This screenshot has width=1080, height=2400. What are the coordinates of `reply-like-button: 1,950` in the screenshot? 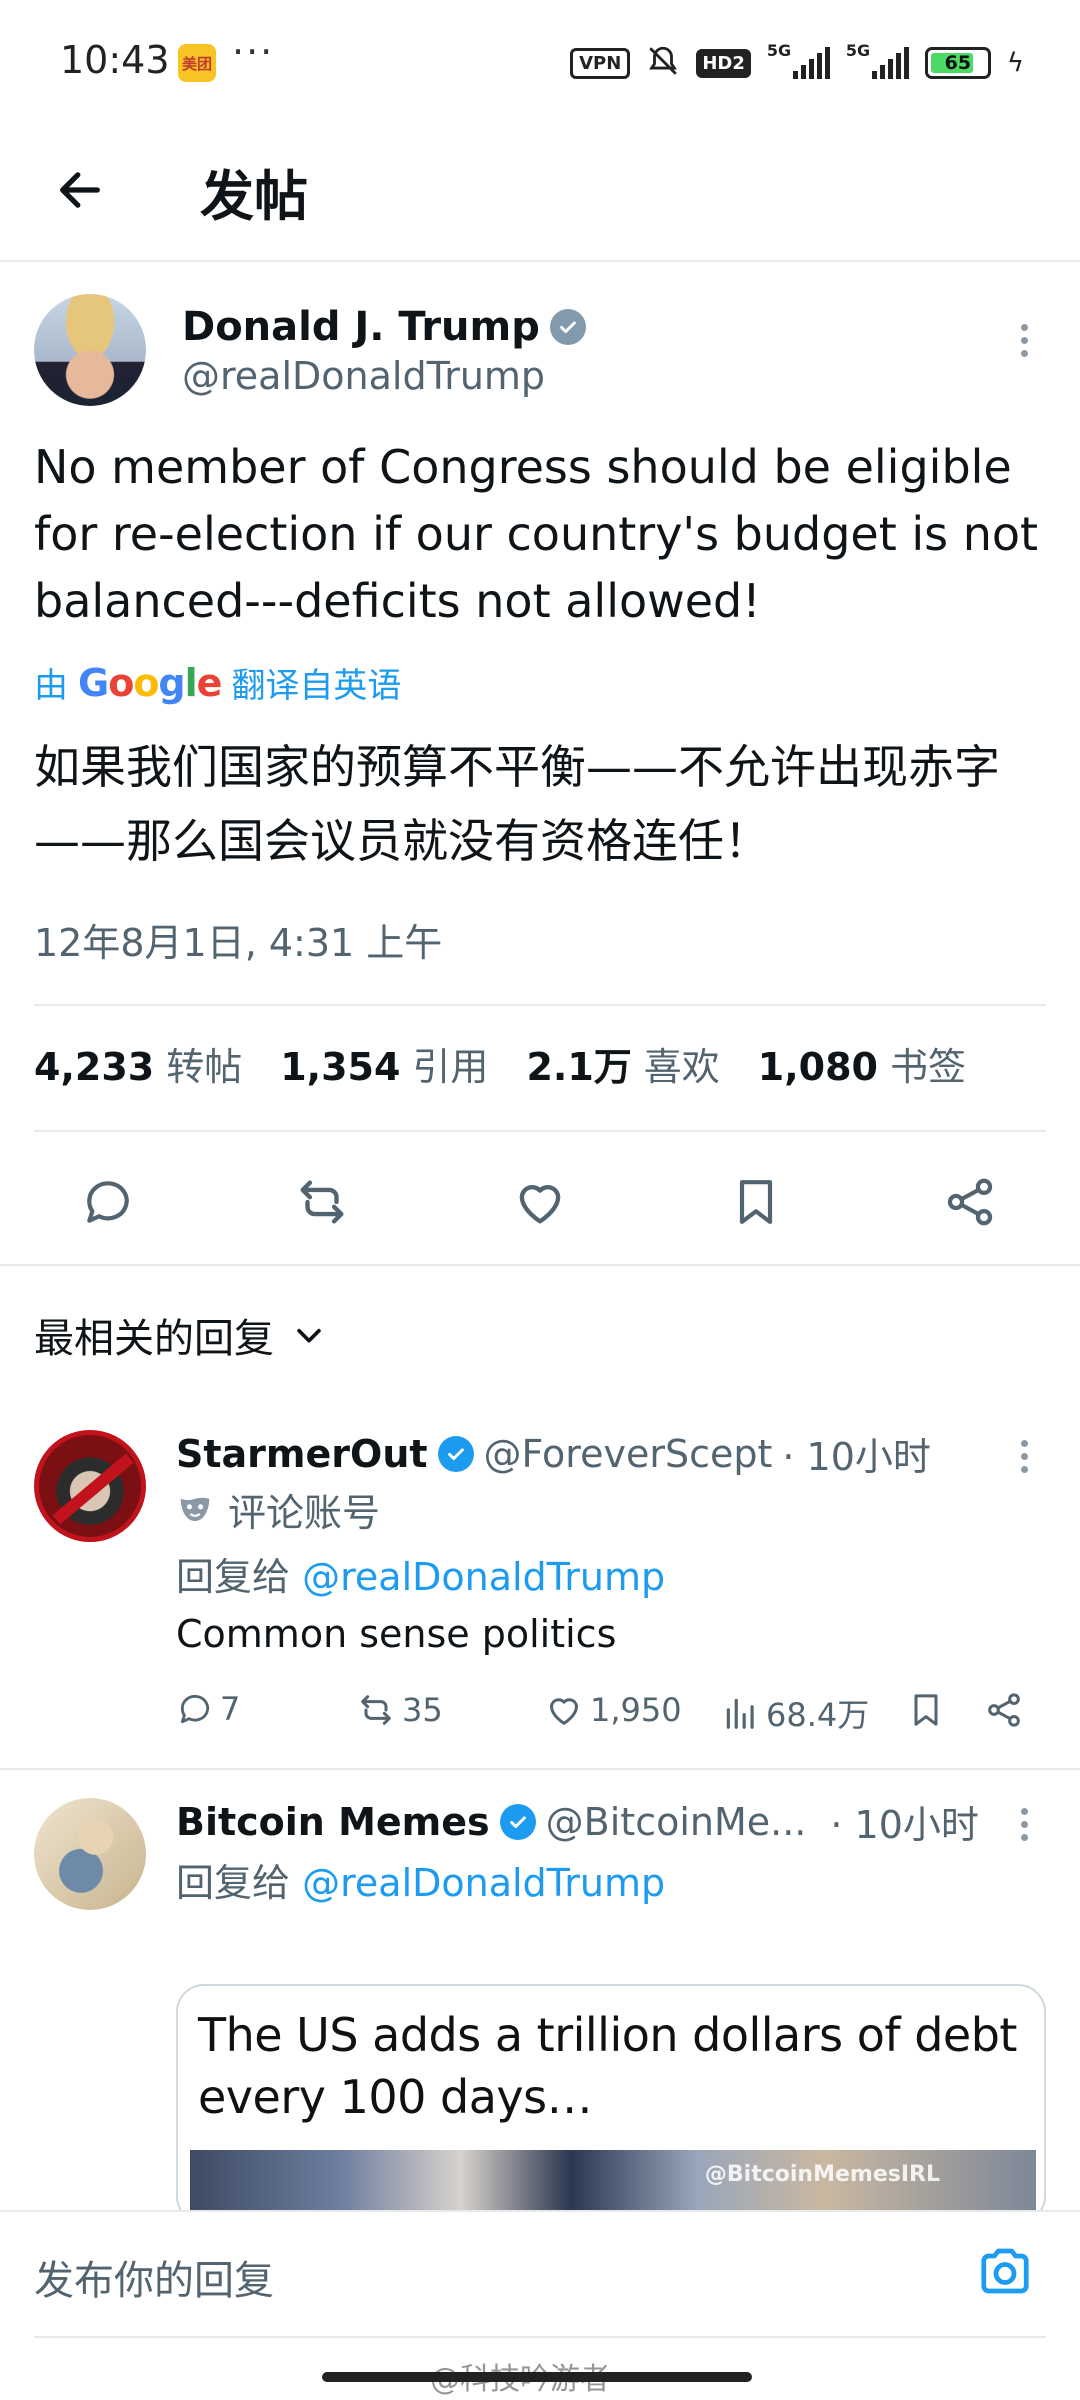 It's located at (613, 1710).